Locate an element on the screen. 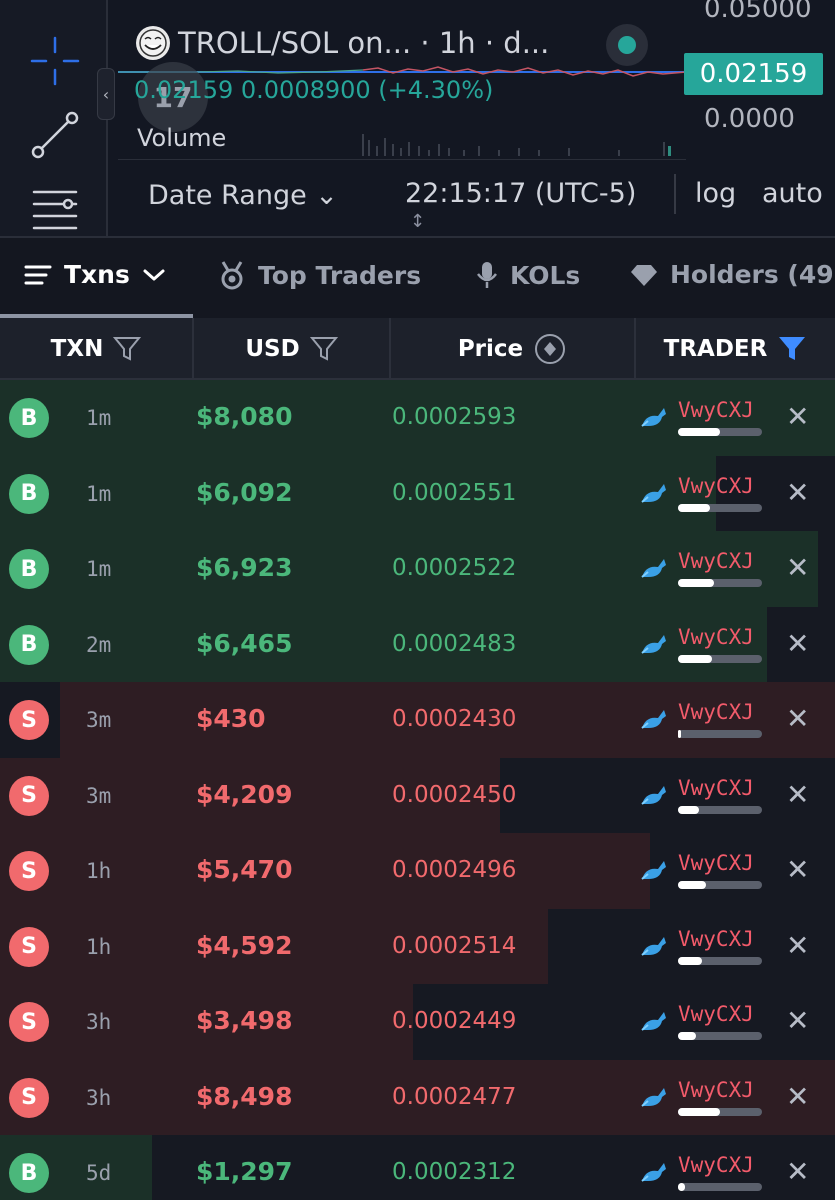 The width and height of the screenshot is (835, 1200). table-row: S 3h $3,498 0.0002449 VwyCXJ ✕ is located at coordinates (417, 1022).